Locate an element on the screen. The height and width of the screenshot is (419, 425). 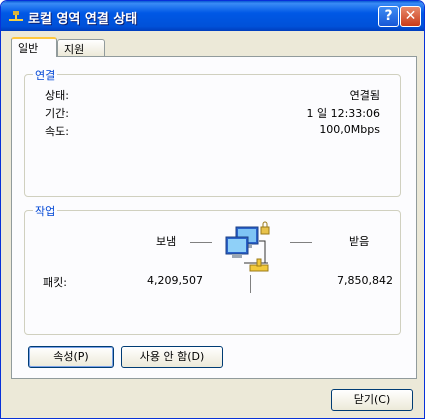
duration-value: 1 일 12:33:06 is located at coordinates (343, 113).